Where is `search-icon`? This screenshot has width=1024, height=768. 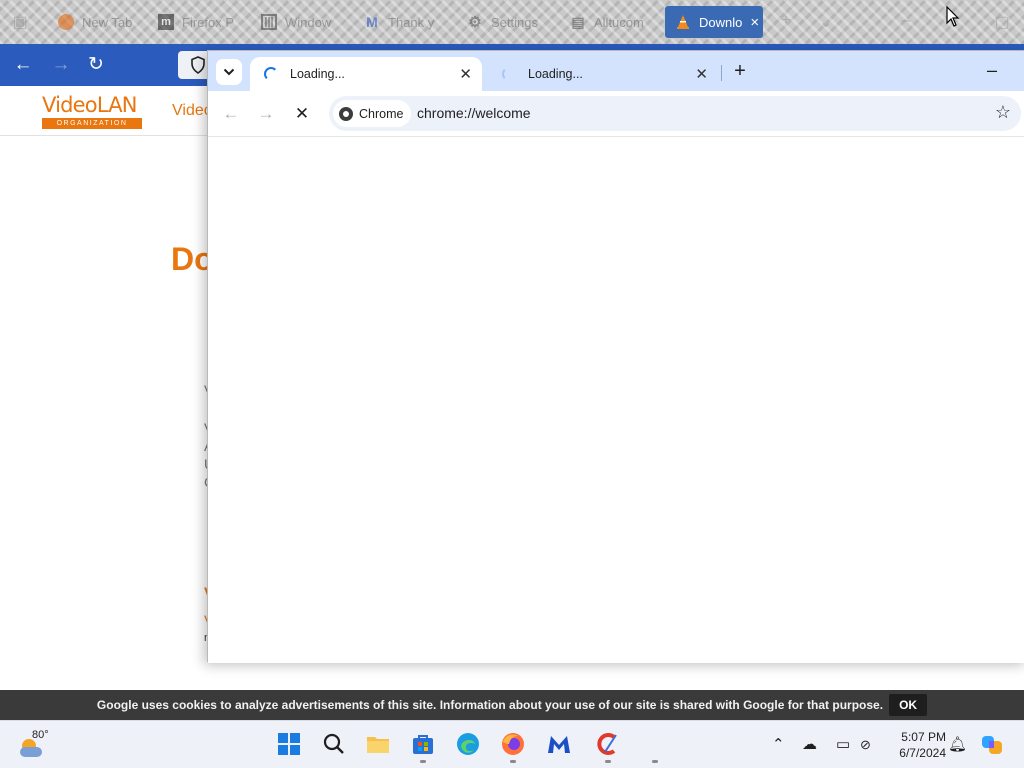 search-icon is located at coordinates (333, 743).